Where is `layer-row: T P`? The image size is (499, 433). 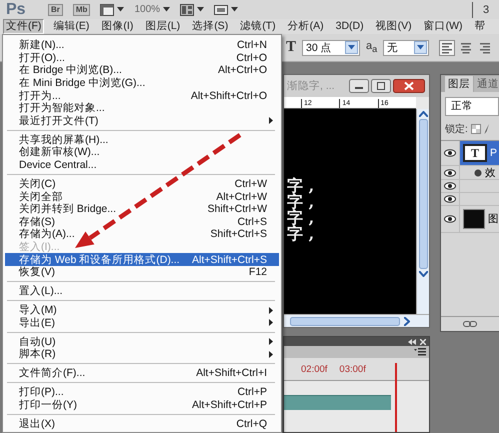
layer-row: T P is located at coordinates (470, 153).